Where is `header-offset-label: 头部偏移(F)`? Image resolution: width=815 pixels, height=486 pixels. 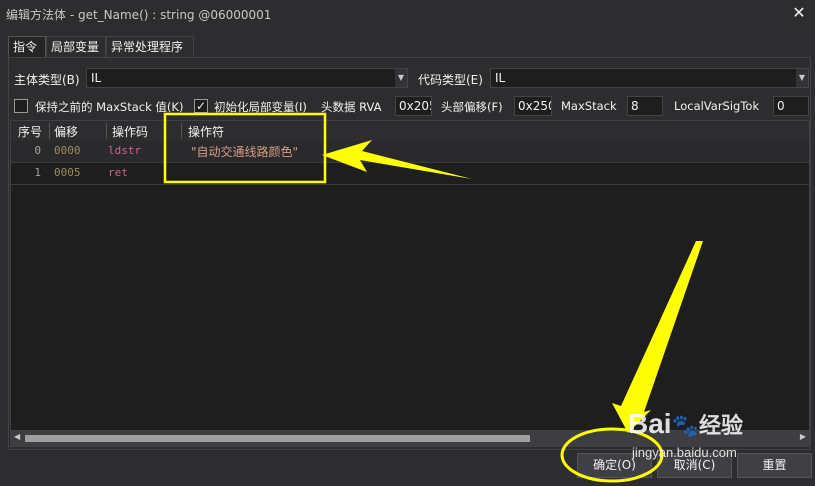
header-offset-label: 头部偏移(F) is located at coordinates (472, 107).